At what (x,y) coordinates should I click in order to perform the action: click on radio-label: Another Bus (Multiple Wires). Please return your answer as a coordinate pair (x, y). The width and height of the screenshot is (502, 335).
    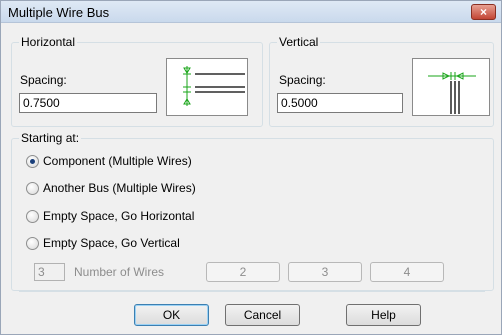
    Looking at the image, I should click on (119, 188).